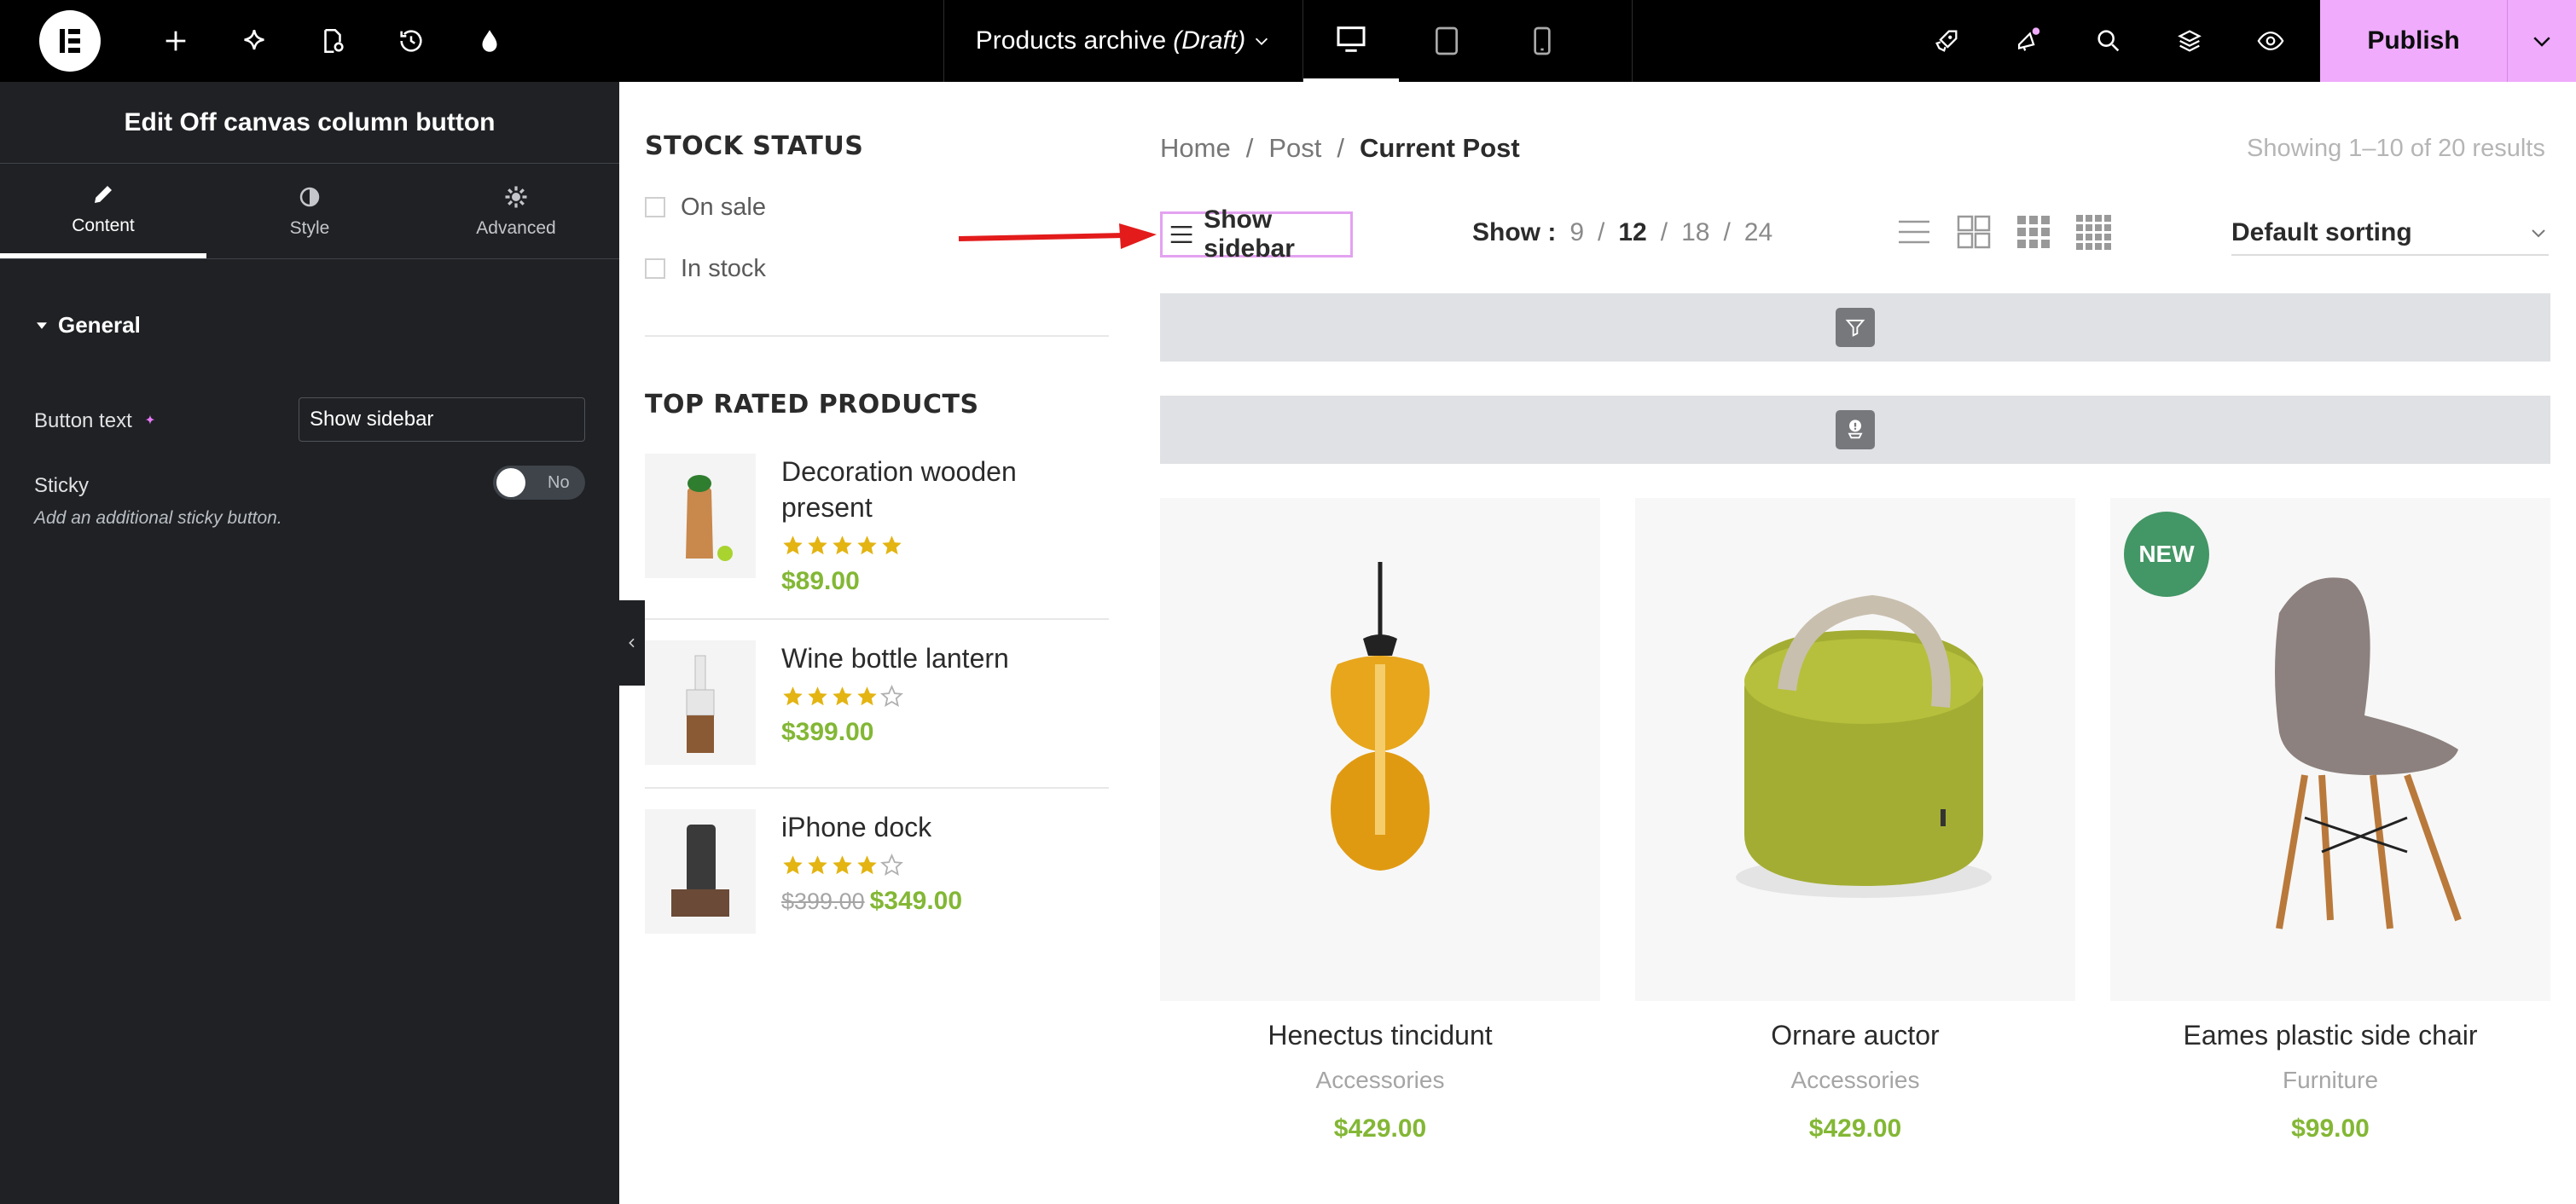  I want to click on product-category: Furniture, so click(2330, 1080).